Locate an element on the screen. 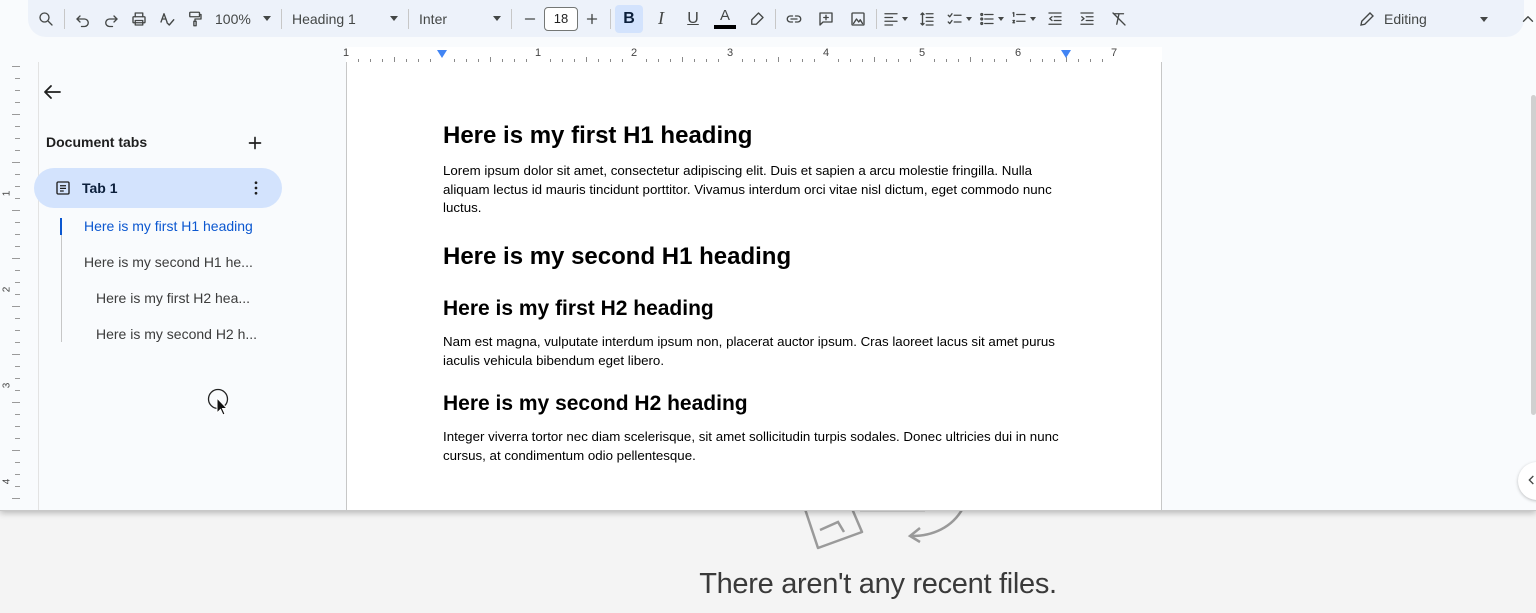  empty-state-message: There aren't any recent files. is located at coordinates (878, 584).